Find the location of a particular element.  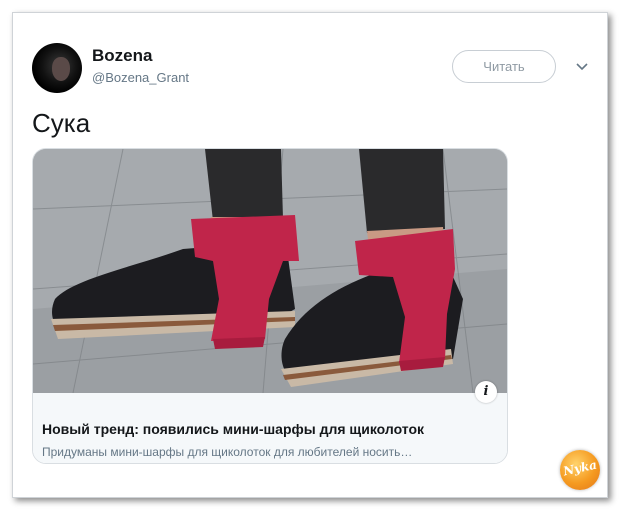

avatar is located at coordinates (57, 68).